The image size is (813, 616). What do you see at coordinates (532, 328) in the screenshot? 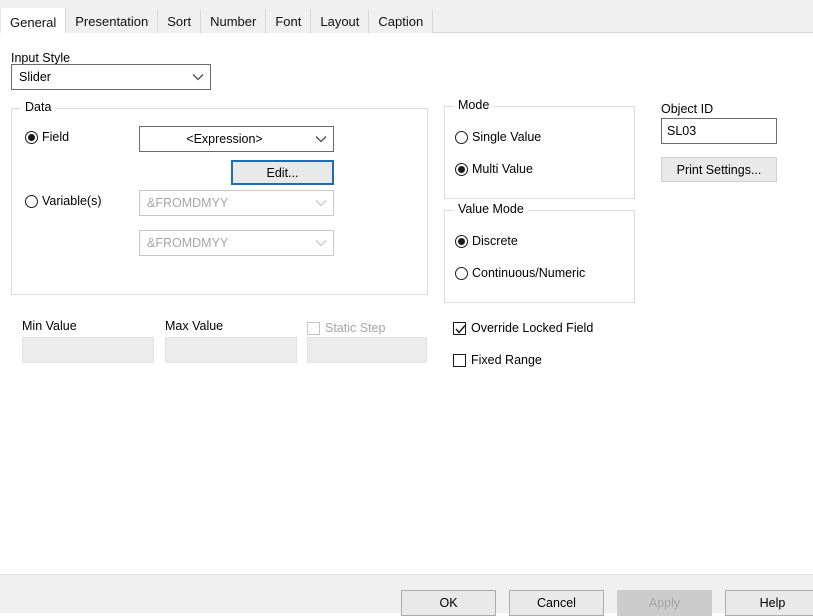
I see `checkbox-override-locked-field-label: Override Locked Field` at bounding box center [532, 328].